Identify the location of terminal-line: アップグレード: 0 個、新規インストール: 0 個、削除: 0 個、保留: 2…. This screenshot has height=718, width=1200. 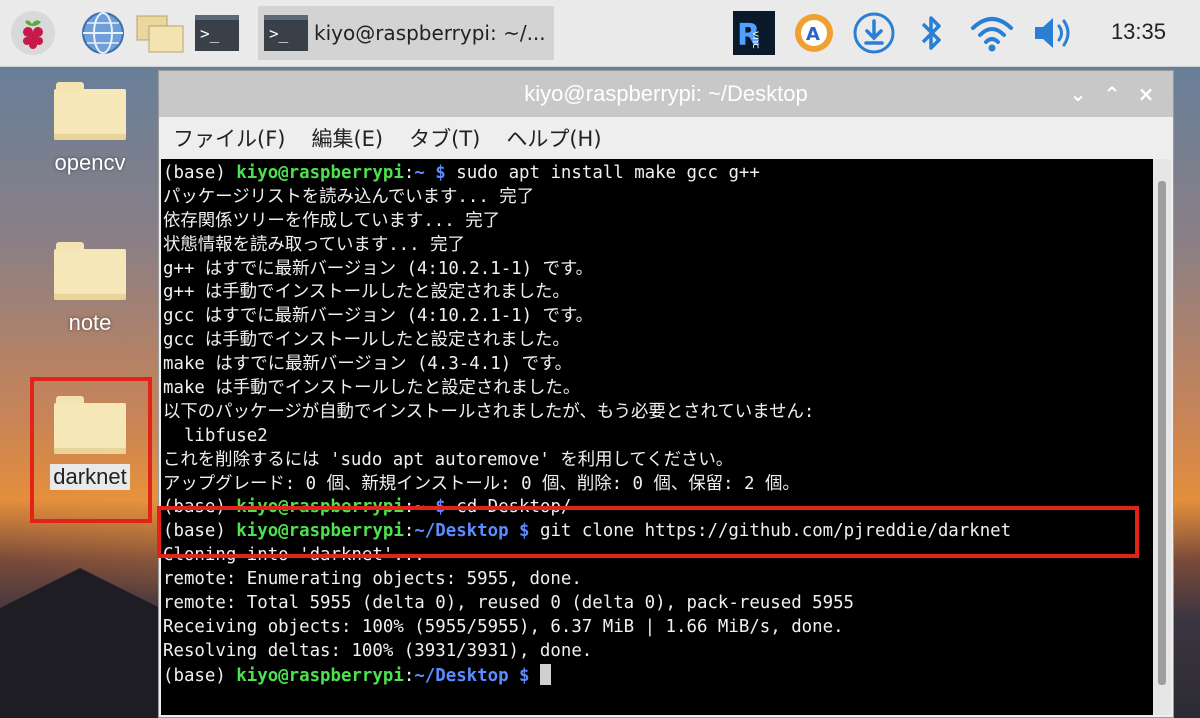
(481, 483).